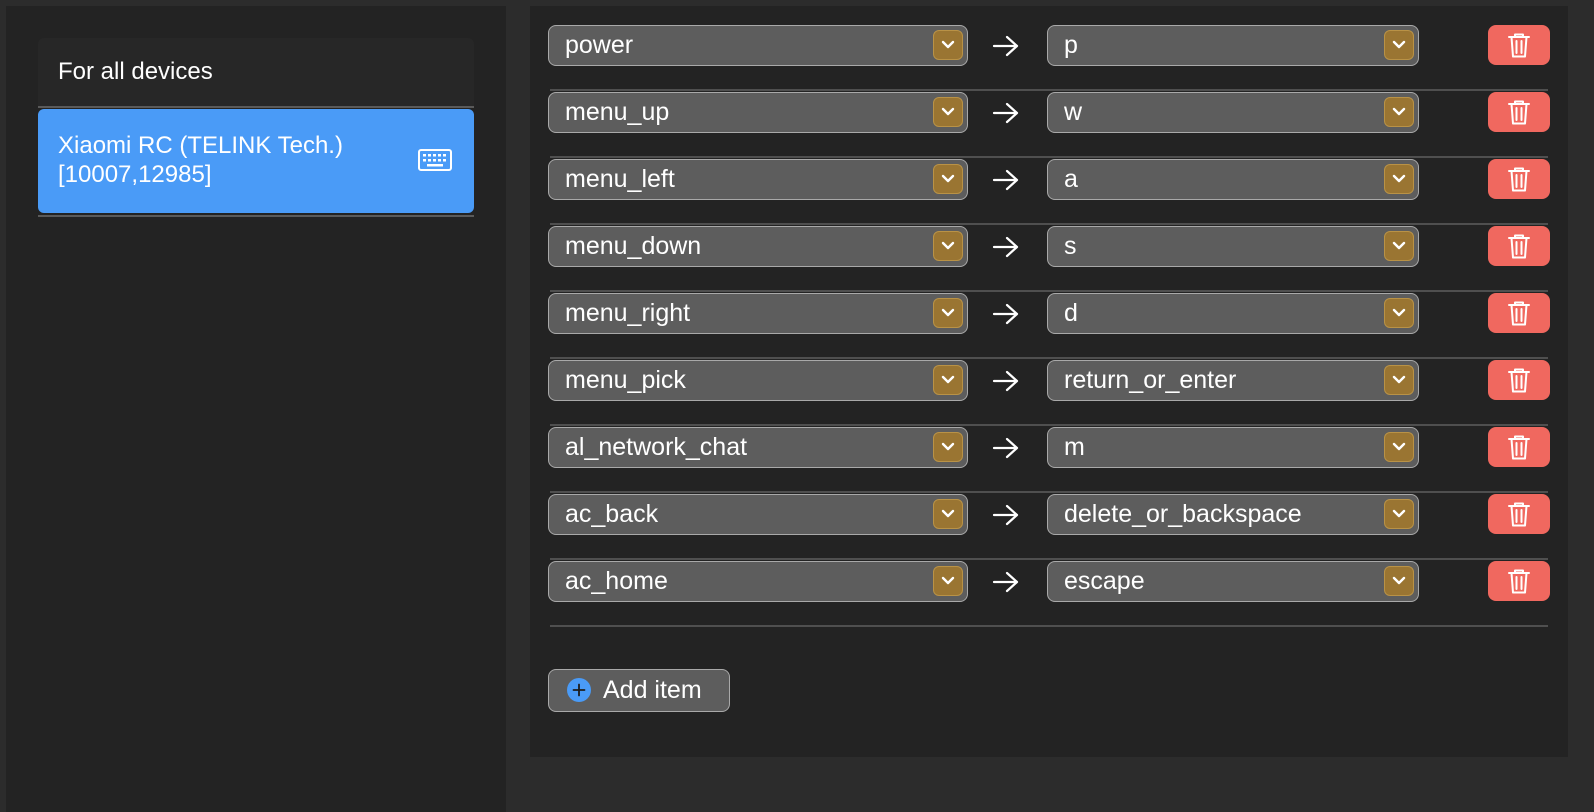 The height and width of the screenshot is (812, 1594). I want to click on from-key-value: ac_back, so click(612, 514).